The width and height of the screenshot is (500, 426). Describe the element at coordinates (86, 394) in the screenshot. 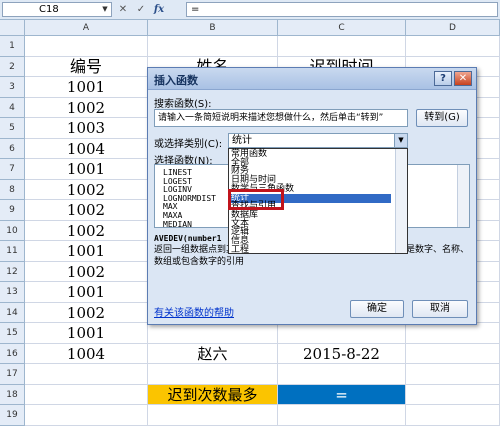

I see `cell-a18` at that location.